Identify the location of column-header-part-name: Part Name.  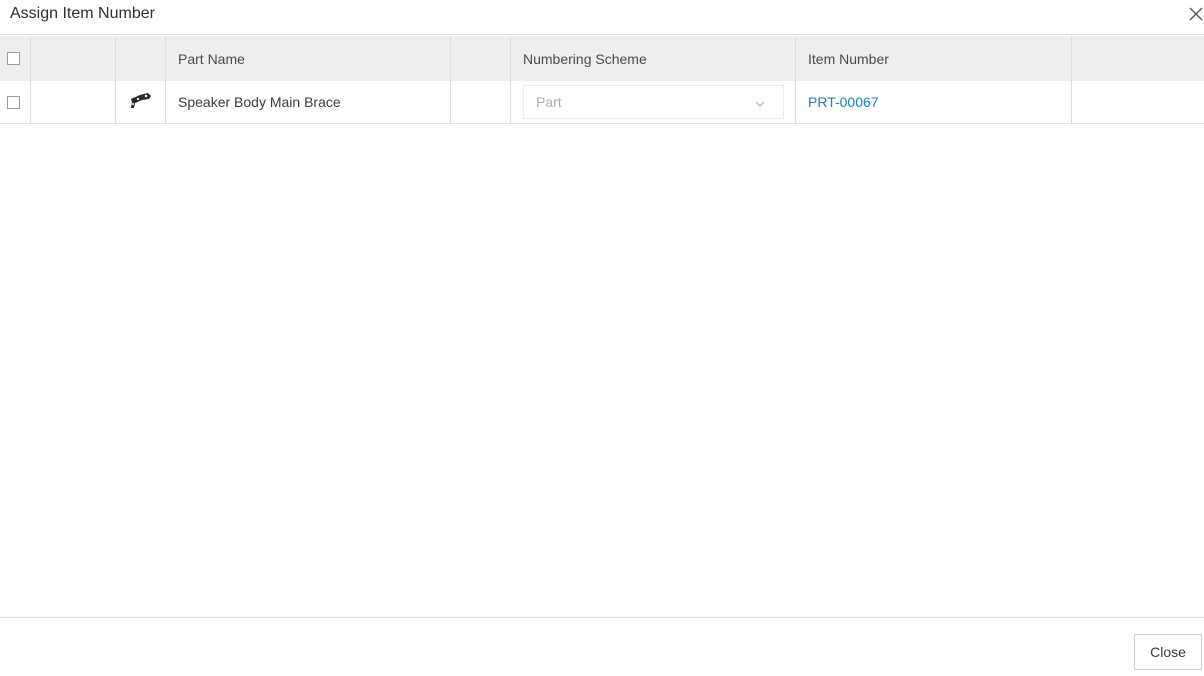
(308, 58).